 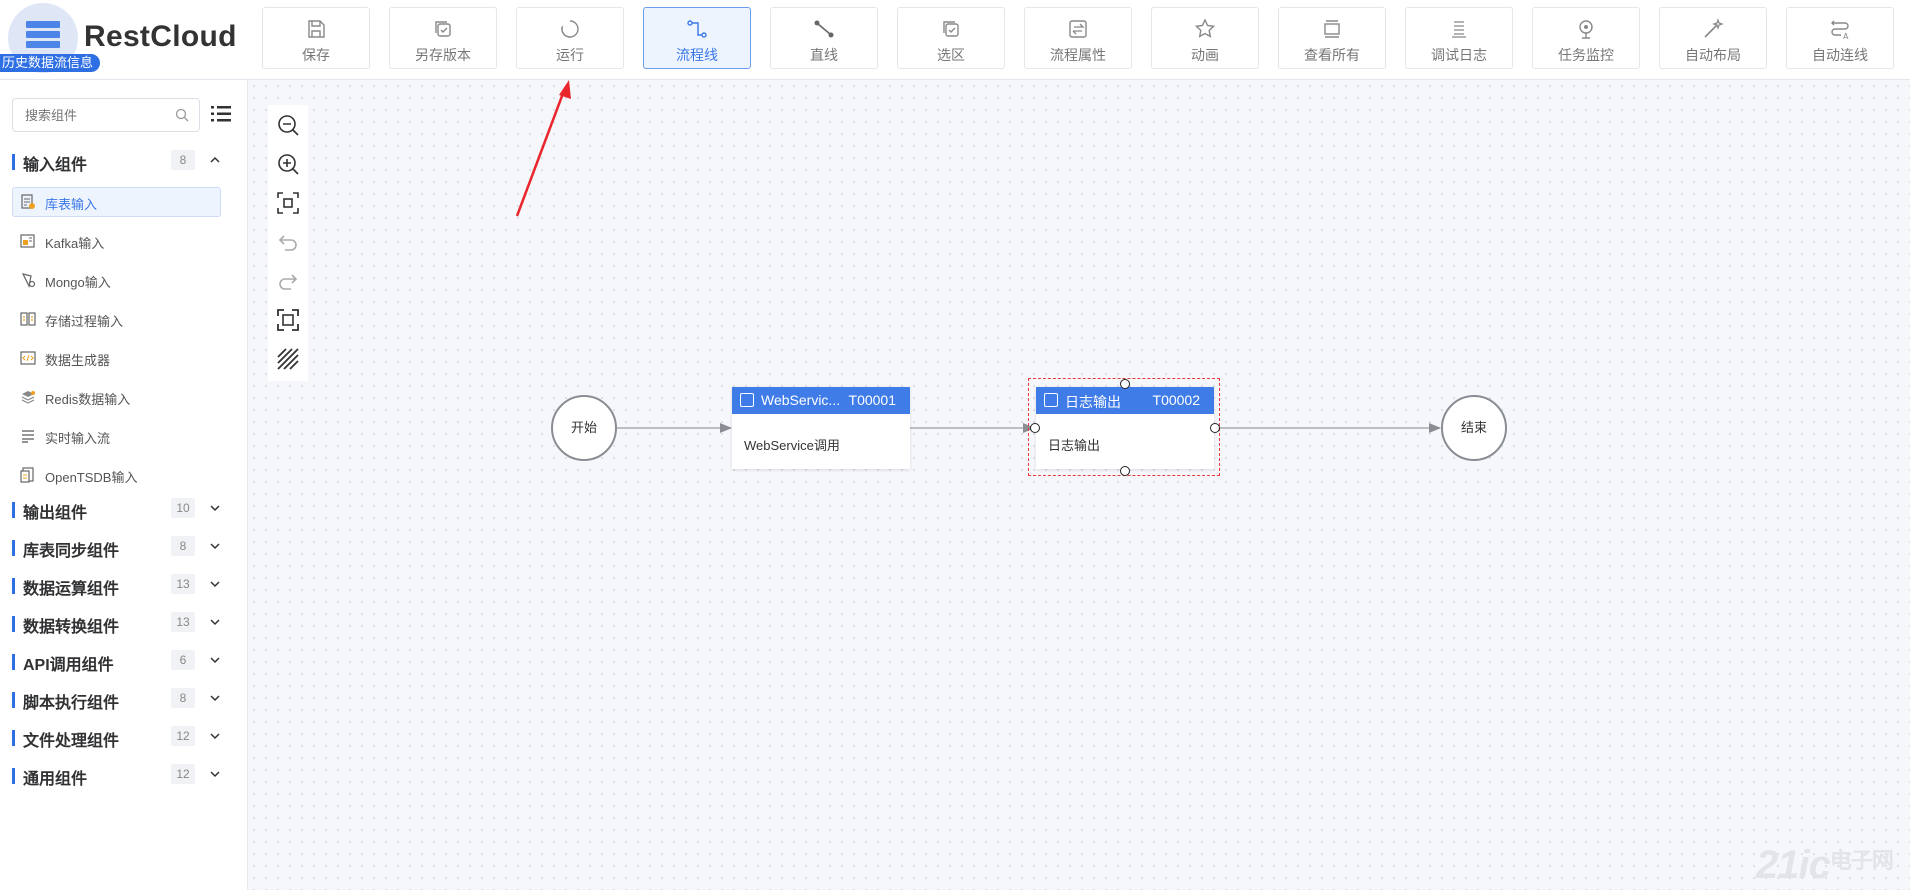 What do you see at coordinates (116, 202) in the screenshot?
I see `component-item-table-input: 库表输入` at bounding box center [116, 202].